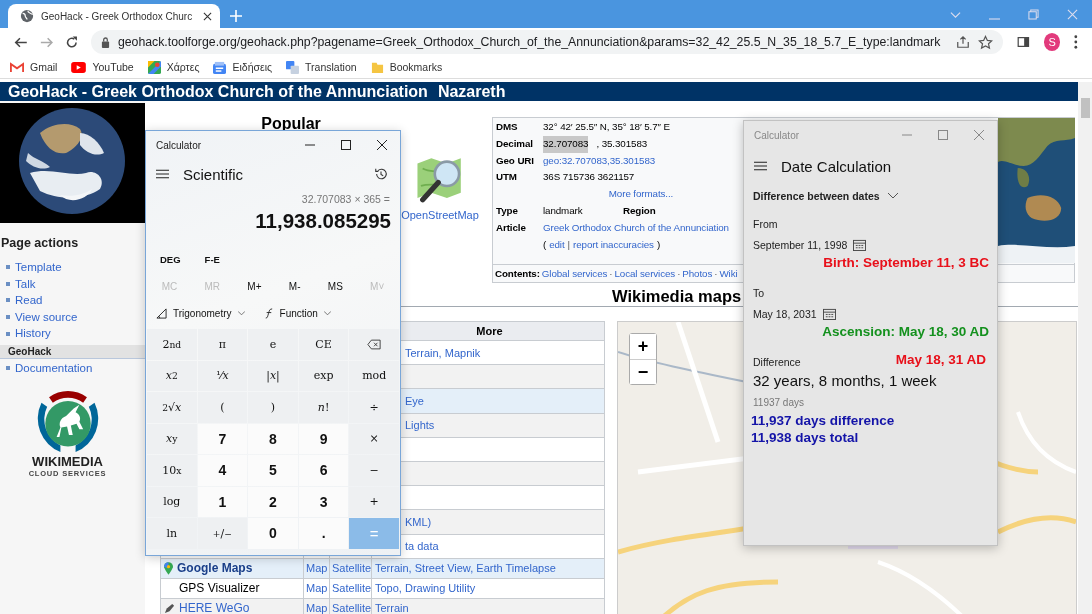  What do you see at coordinates (323, 375) in the screenshot?
I see `calculator-key: exp` at bounding box center [323, 375].